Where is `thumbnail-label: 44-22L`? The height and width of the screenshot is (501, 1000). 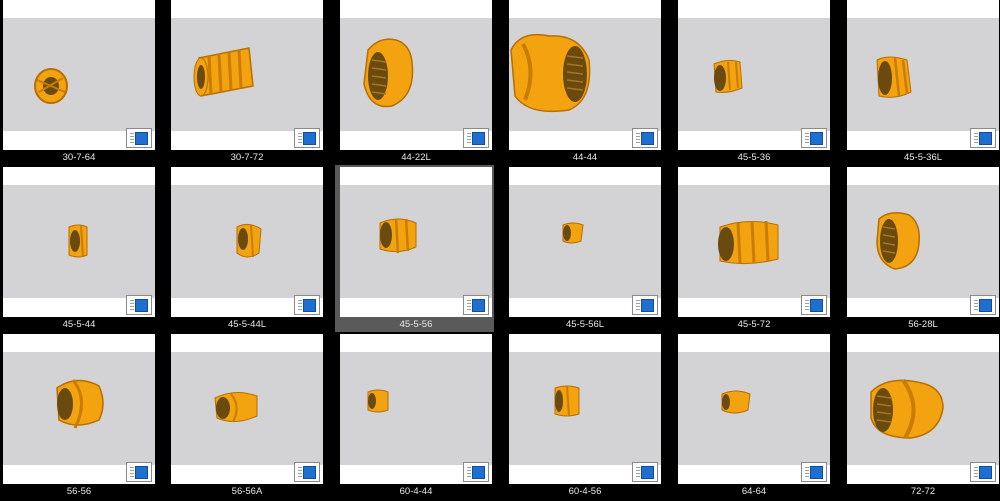 thumbnail-label: 44-22L is located at coordinates (416, 157).